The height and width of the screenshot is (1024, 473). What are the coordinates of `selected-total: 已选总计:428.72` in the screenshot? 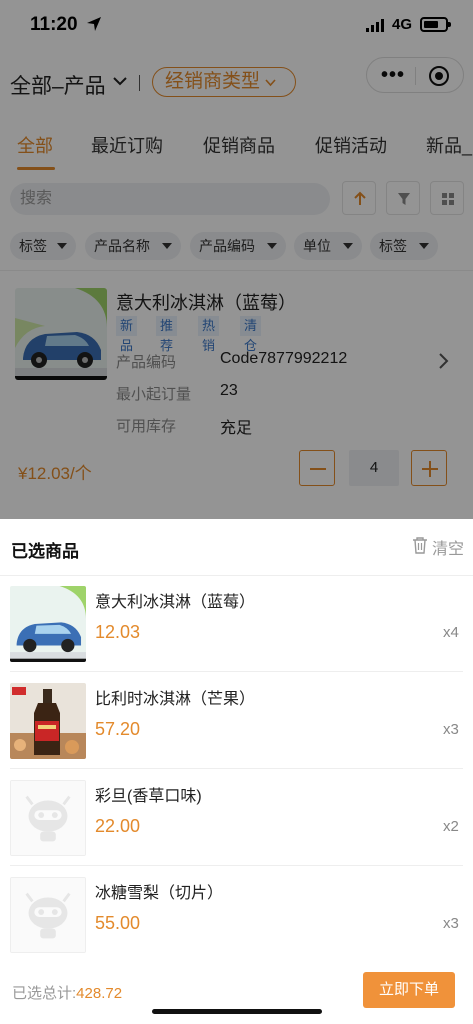 It's located at (67, 992).